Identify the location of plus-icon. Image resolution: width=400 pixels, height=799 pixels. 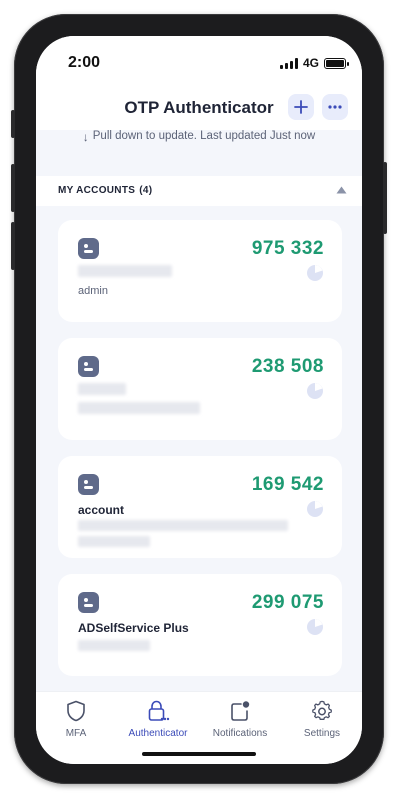
(301, 107).